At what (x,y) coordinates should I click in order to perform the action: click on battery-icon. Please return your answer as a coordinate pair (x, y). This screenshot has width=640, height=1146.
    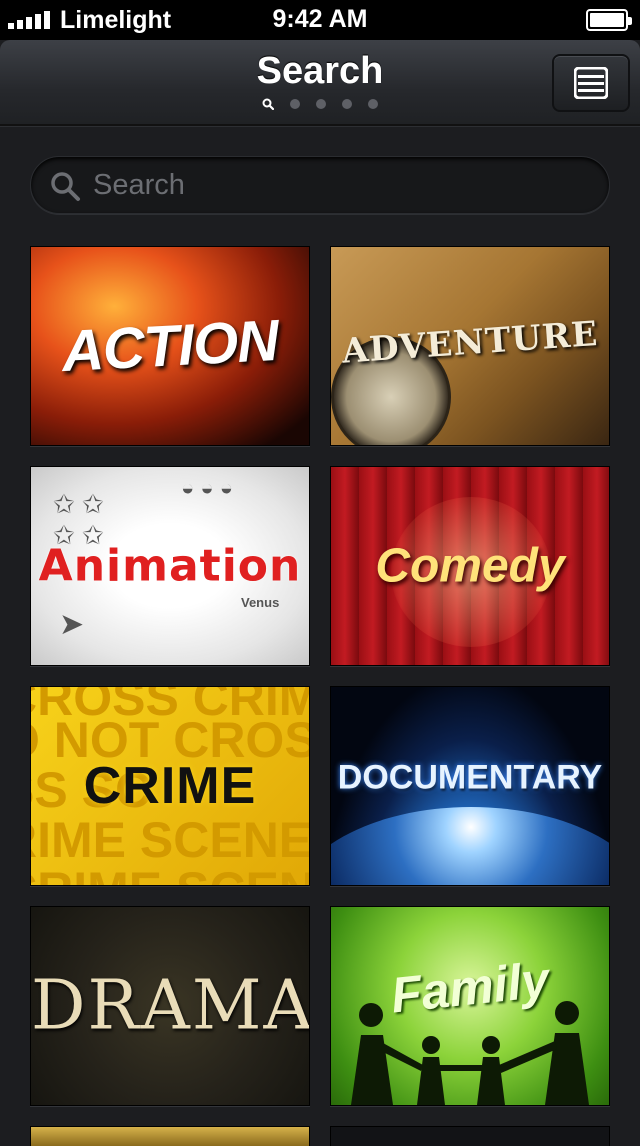
    Looking at the image, I should click on (609, 20).